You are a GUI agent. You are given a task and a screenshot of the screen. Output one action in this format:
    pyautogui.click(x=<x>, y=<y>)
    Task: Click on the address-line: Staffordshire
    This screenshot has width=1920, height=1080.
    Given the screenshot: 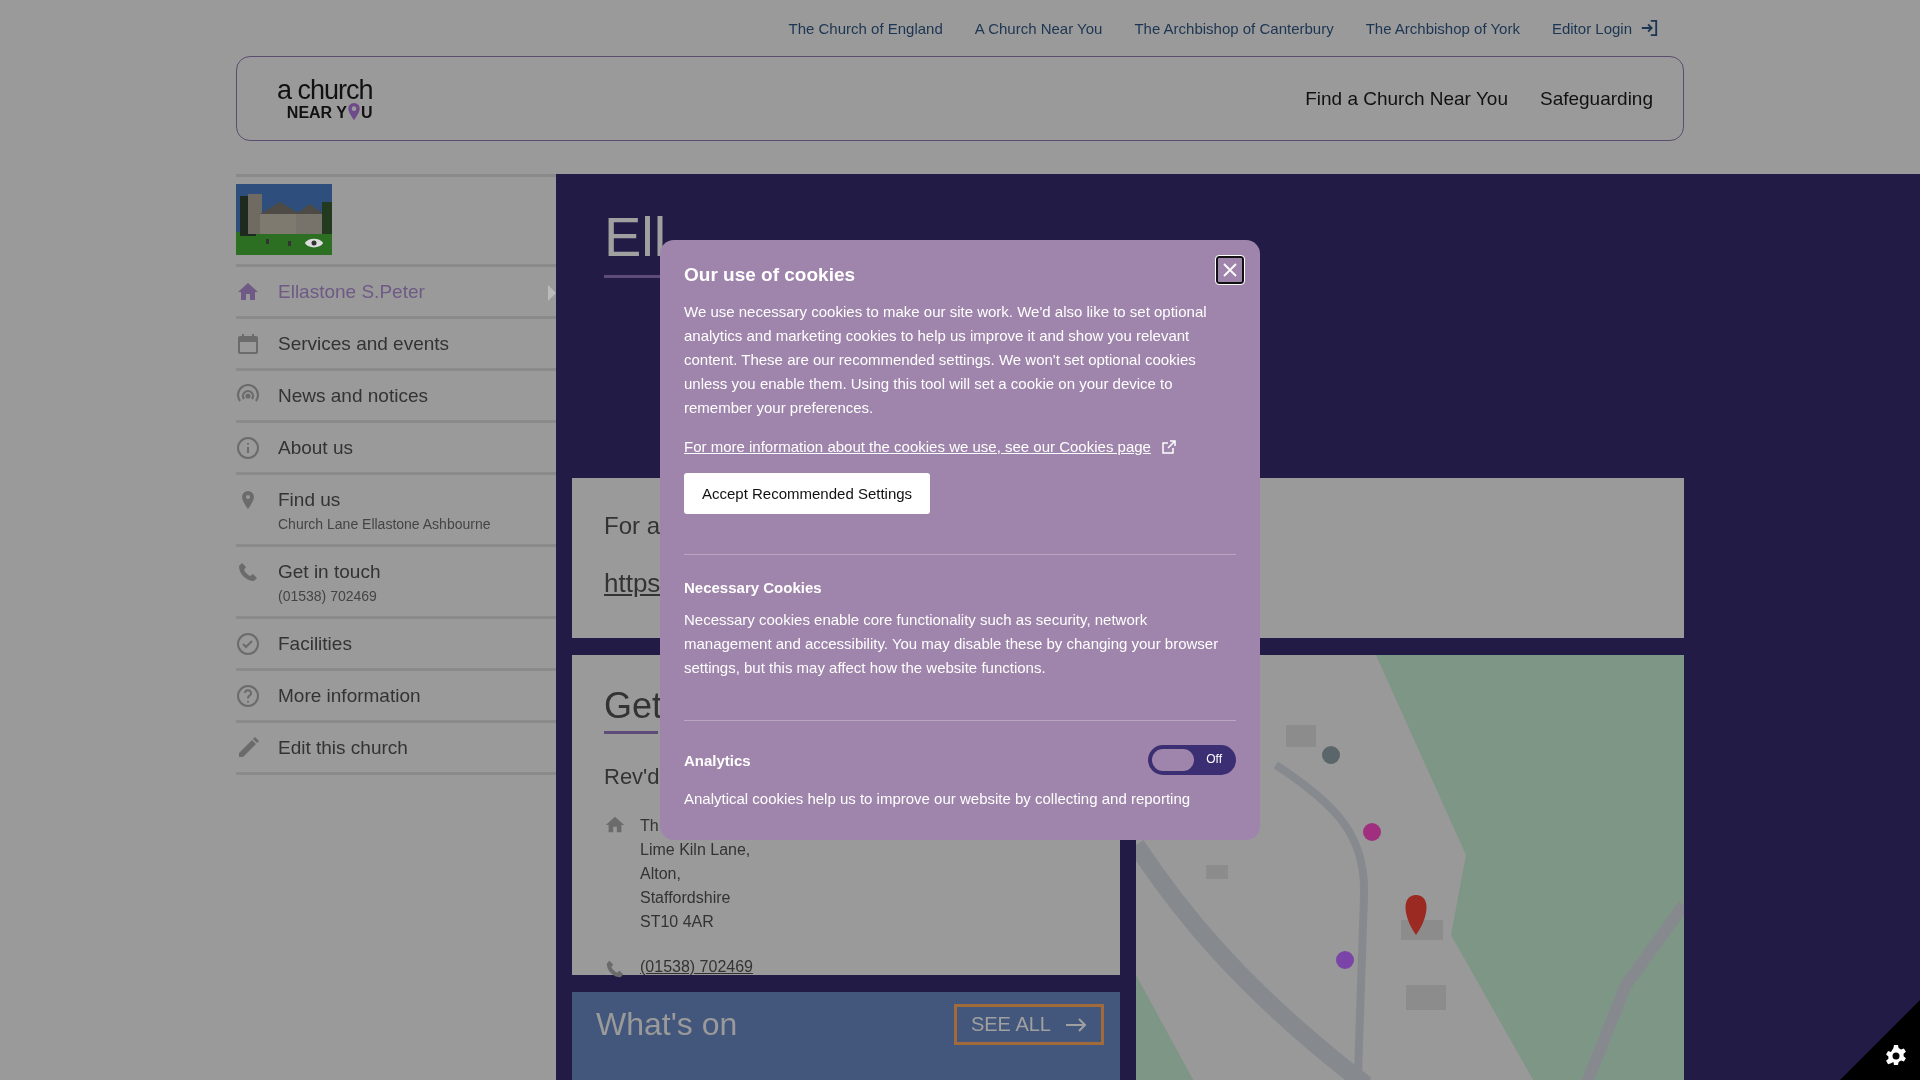 What is the action you would take?
    pyautogui.click(x=686, y=898)
    